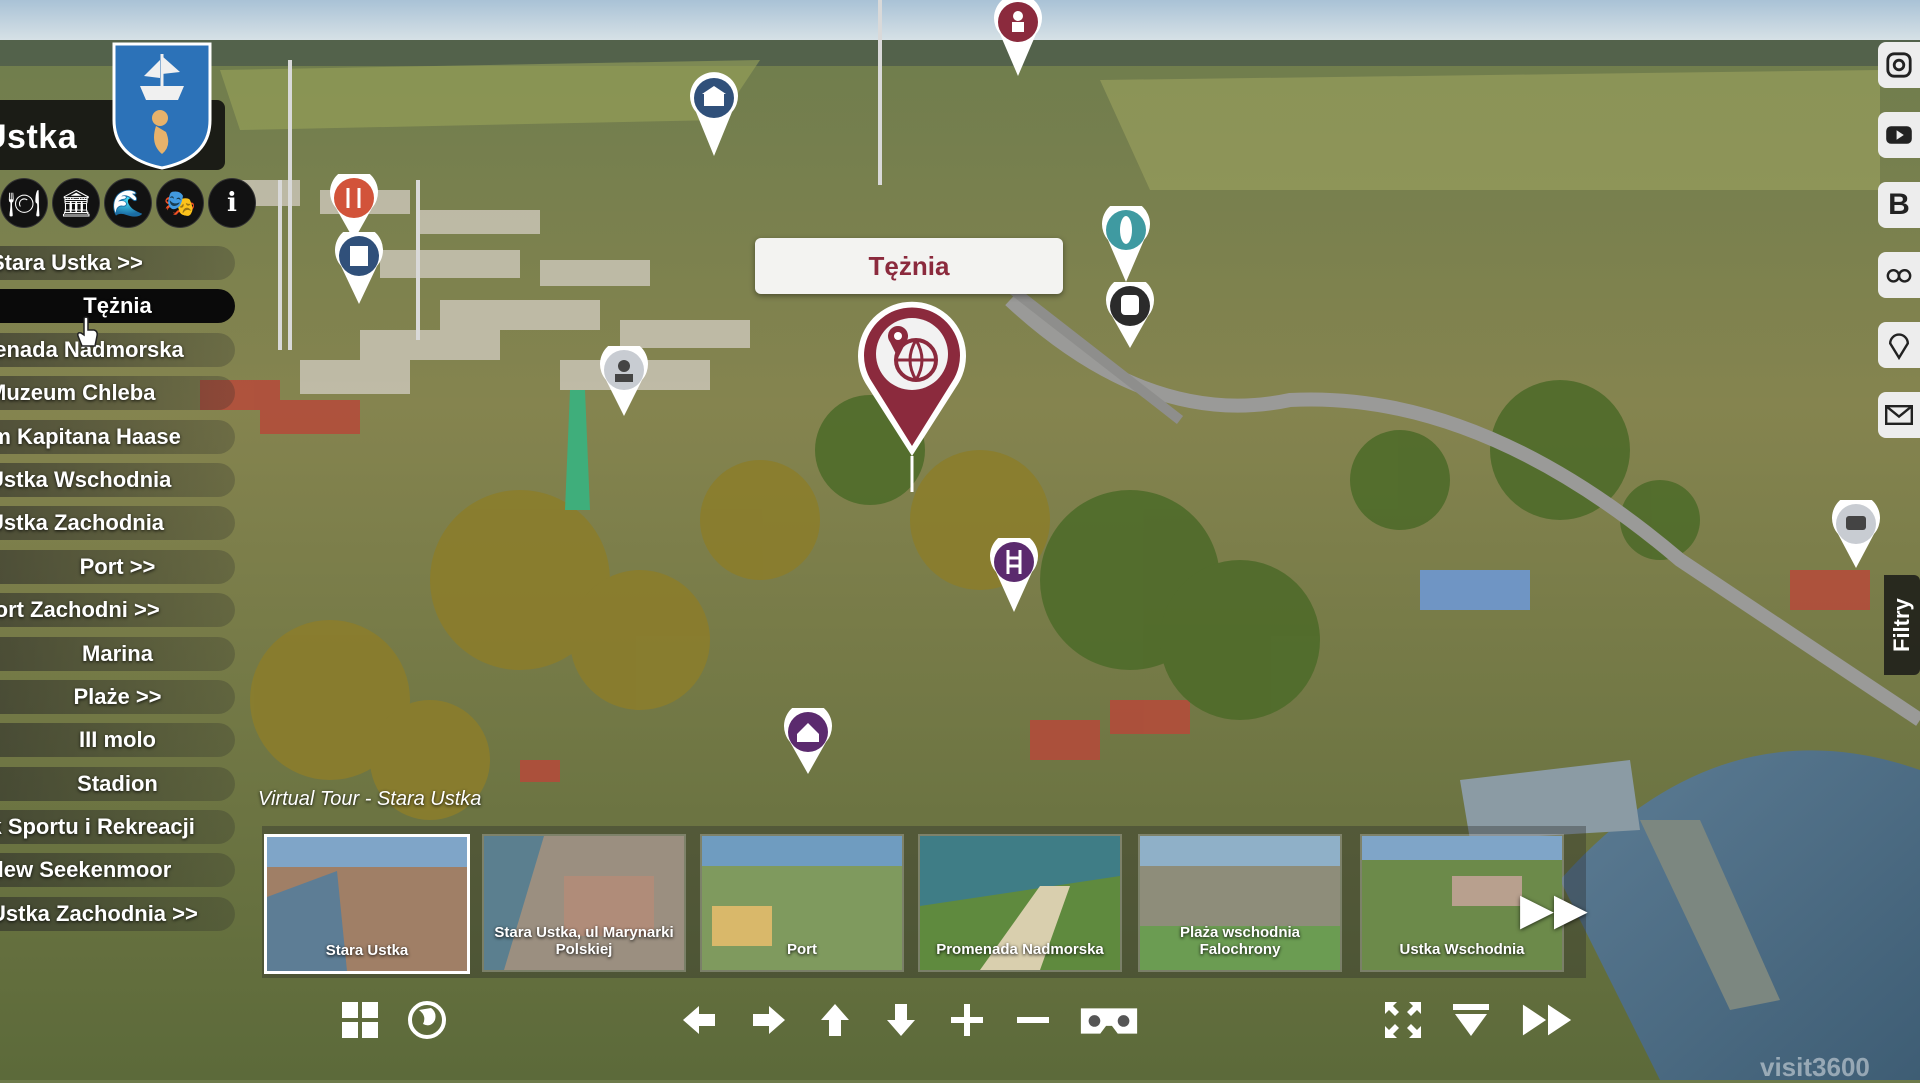  I want to click on menu-item-ustka-wschodnia: Ustka Wschodnia, so click(117, 479).